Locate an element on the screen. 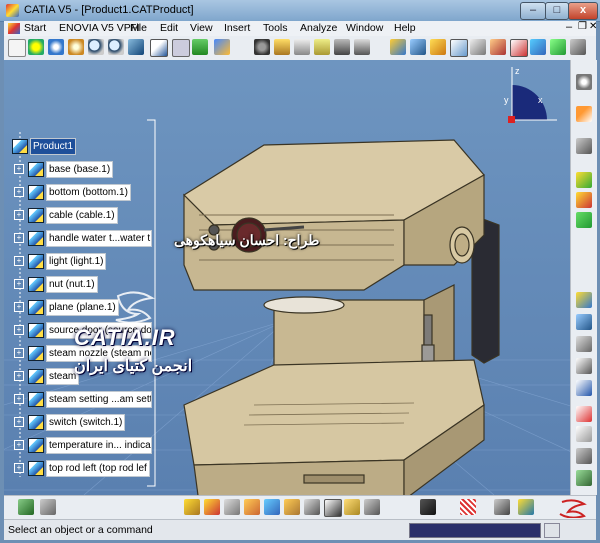  menu-analyze: Analyze is located at coordinates (318, 28).